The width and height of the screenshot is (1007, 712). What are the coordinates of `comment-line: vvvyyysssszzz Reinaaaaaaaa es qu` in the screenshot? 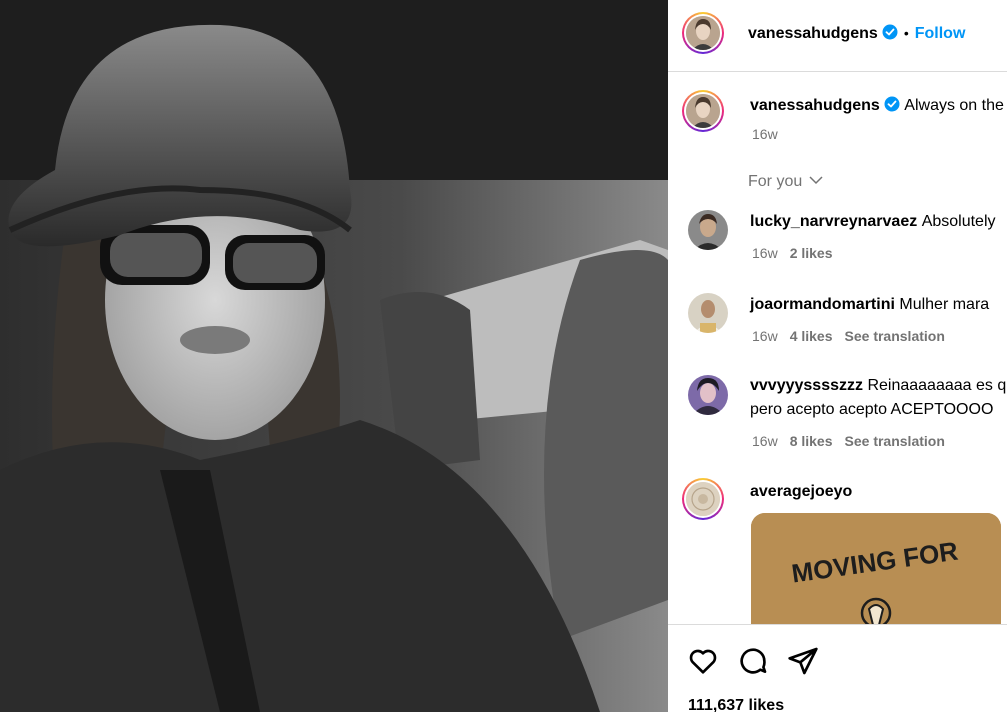 It's located at (878, 386).